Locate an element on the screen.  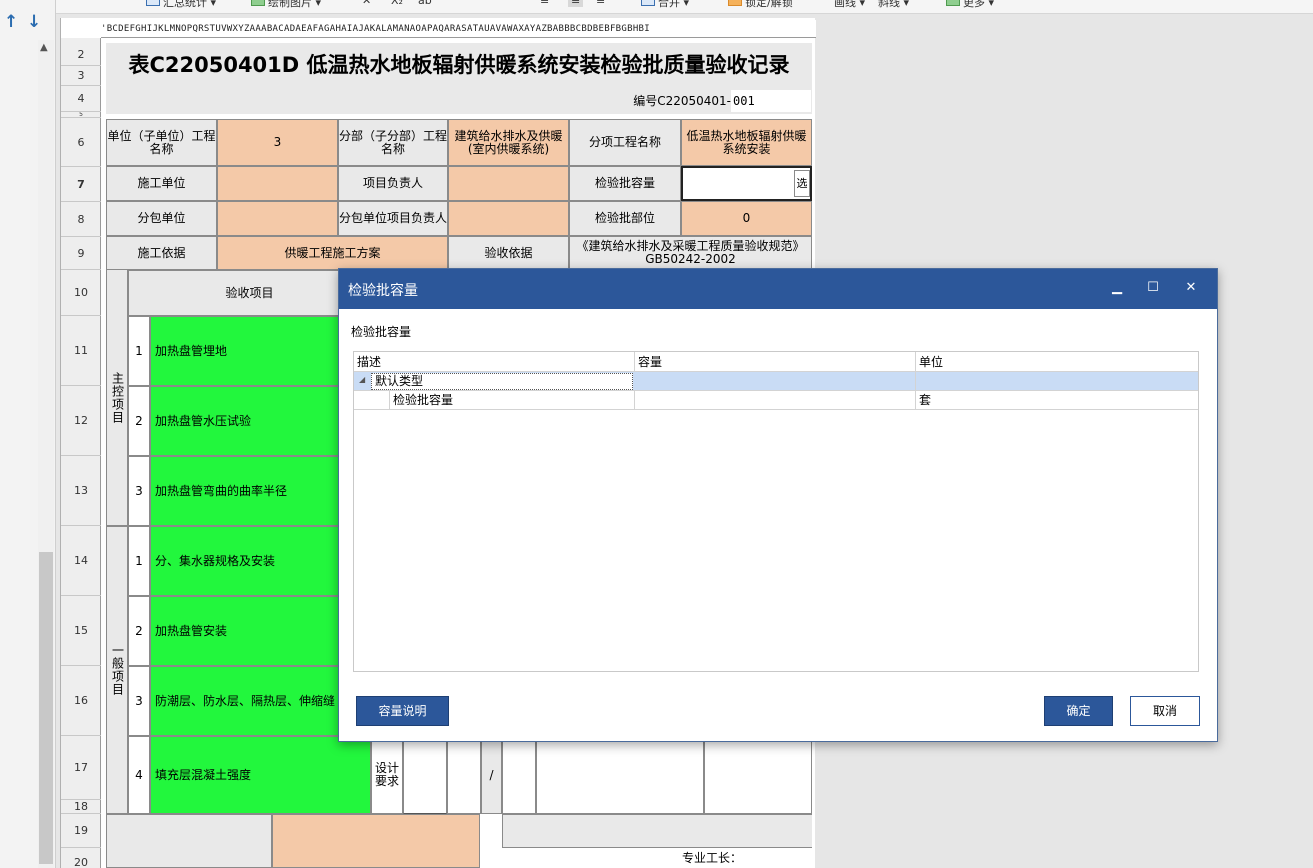
label-unit-name: 单位（子单位）工程名称 is located at coordinates (161, 142).